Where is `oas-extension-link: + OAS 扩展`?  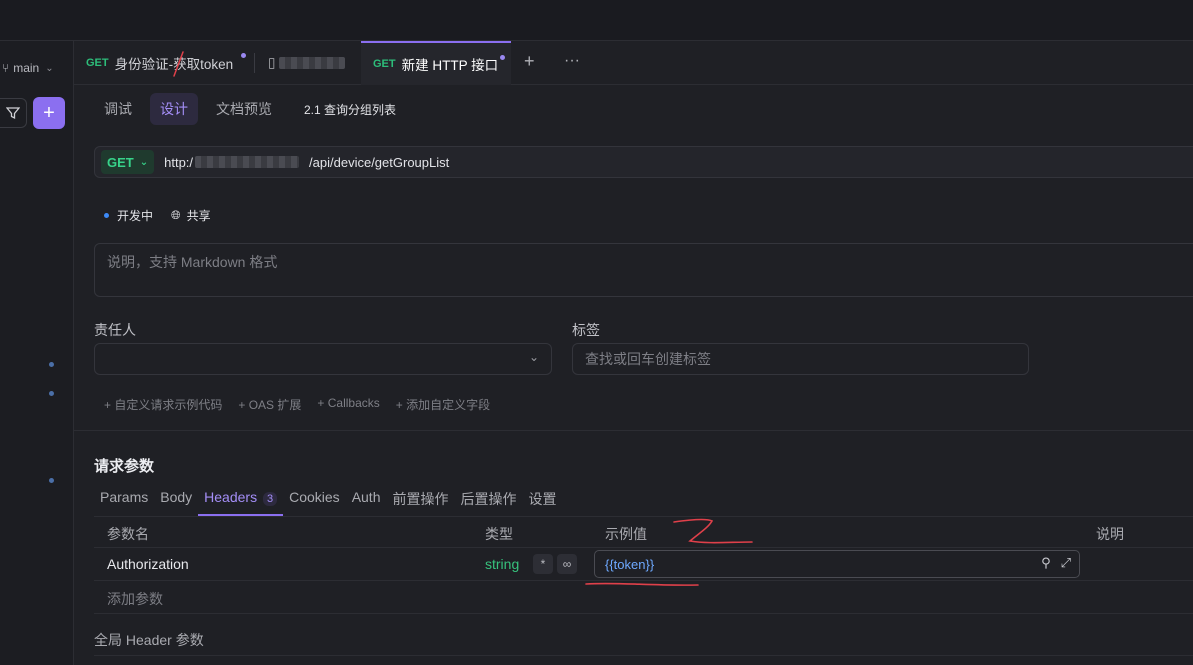
oas-extension-link: + OAS 扩展 is located at coordinates (269, 404).